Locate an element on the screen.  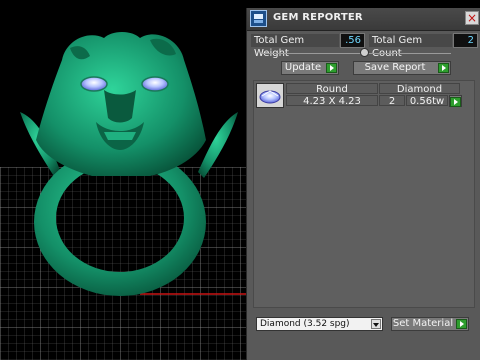
save-report-button-label: Save Report is located at coordinates (395, 67).